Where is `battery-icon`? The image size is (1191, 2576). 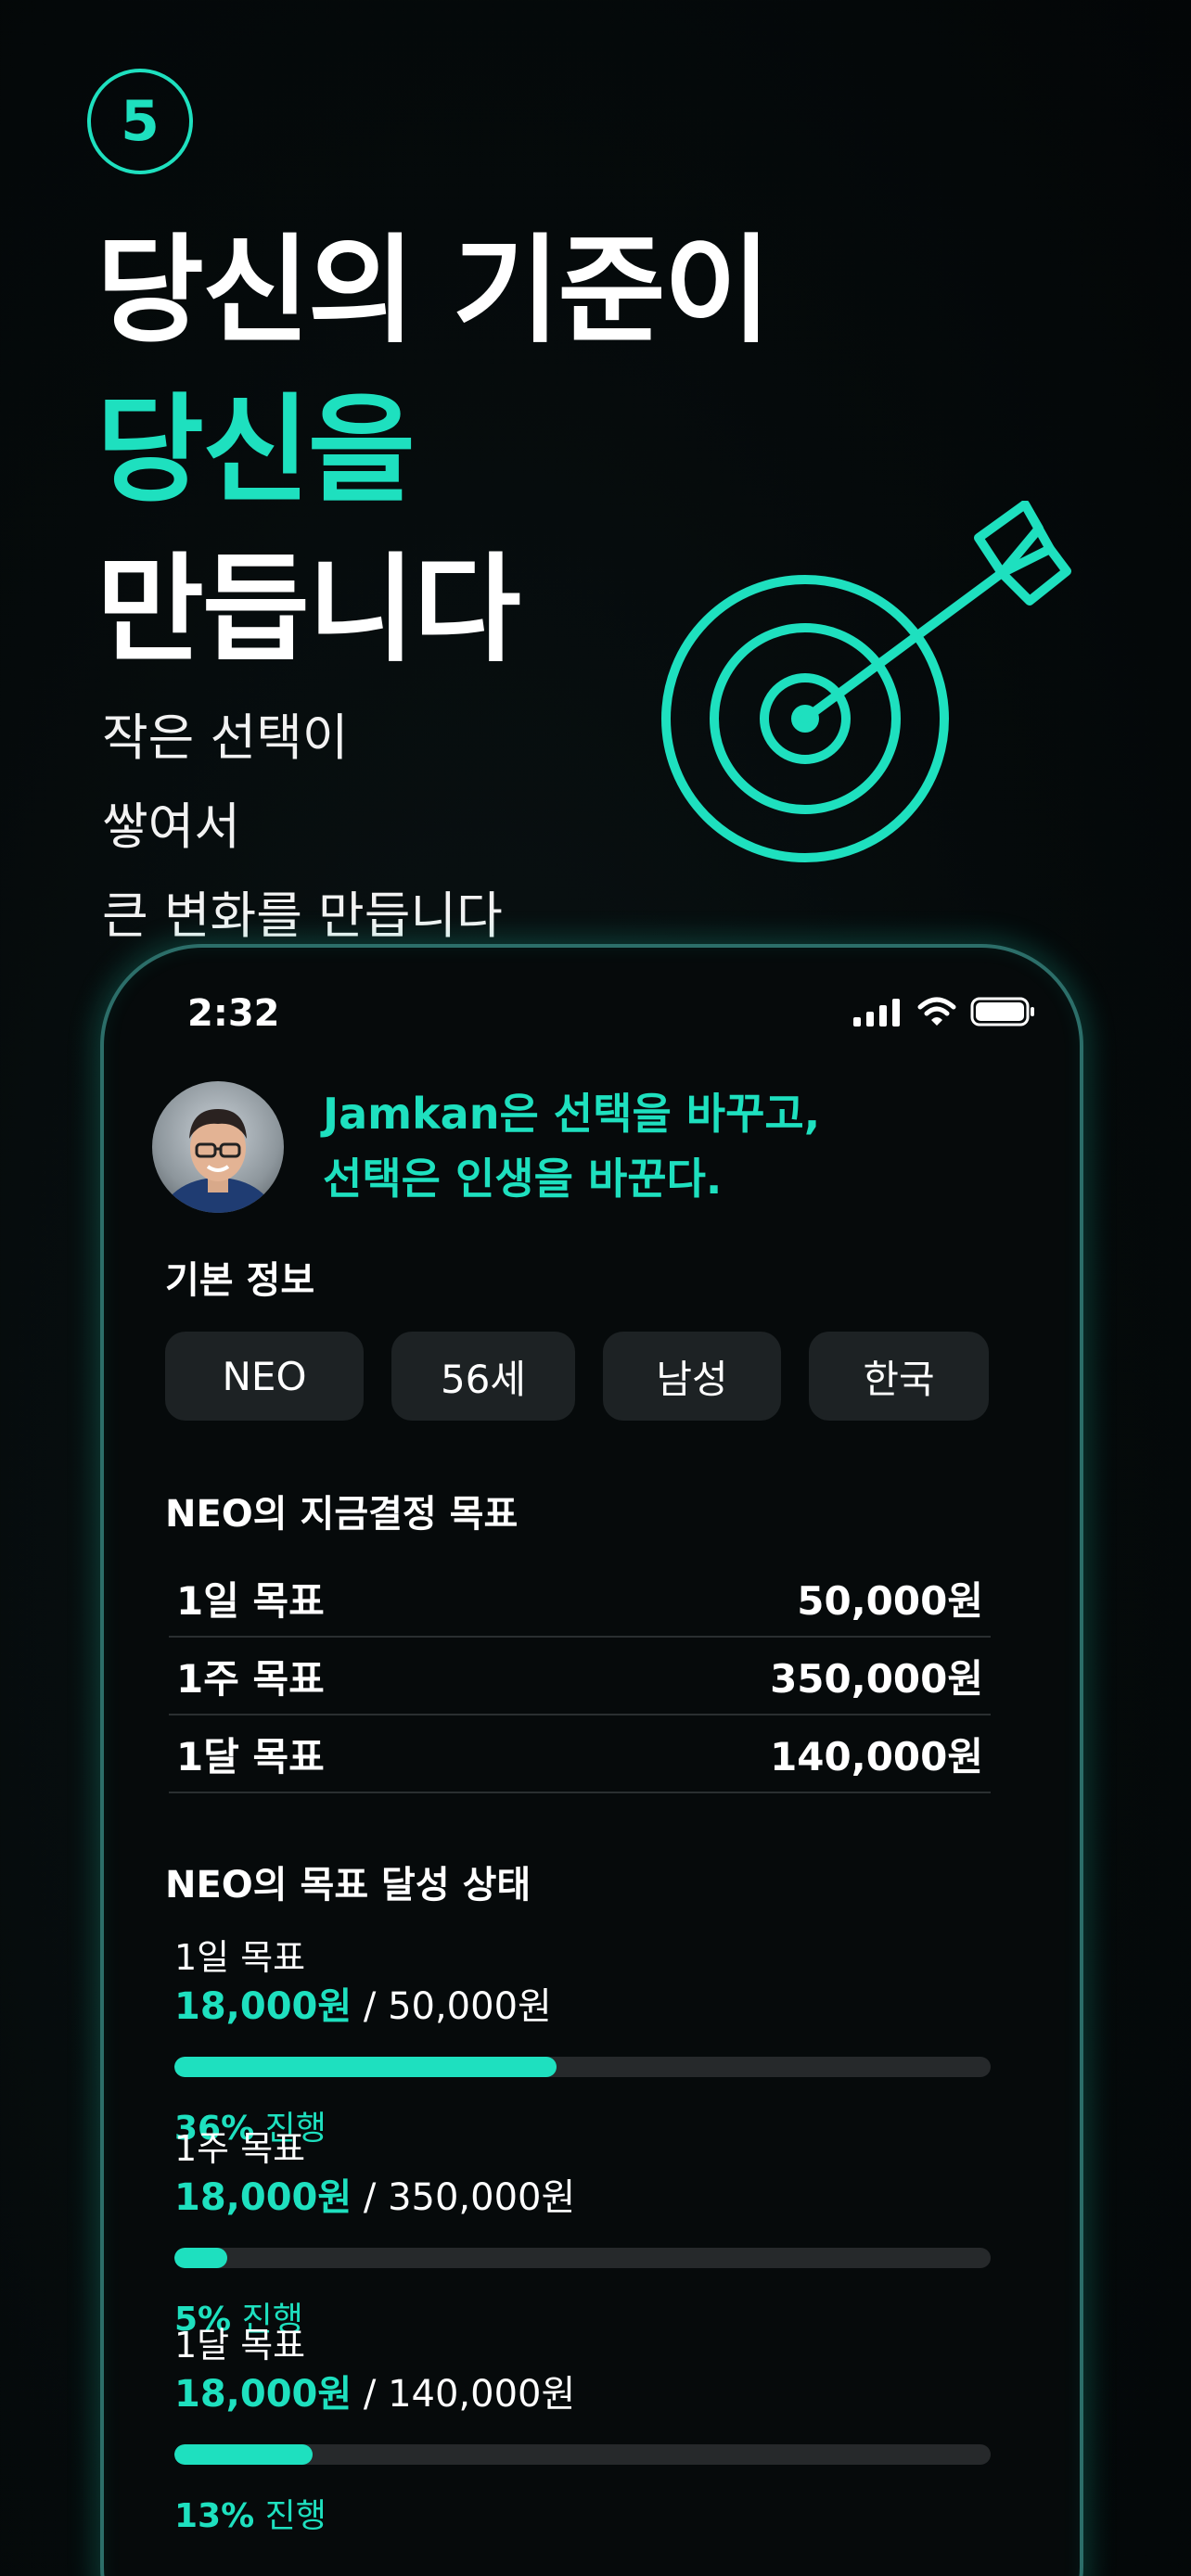
battery-icon is located at coordinates (1002, 1012).